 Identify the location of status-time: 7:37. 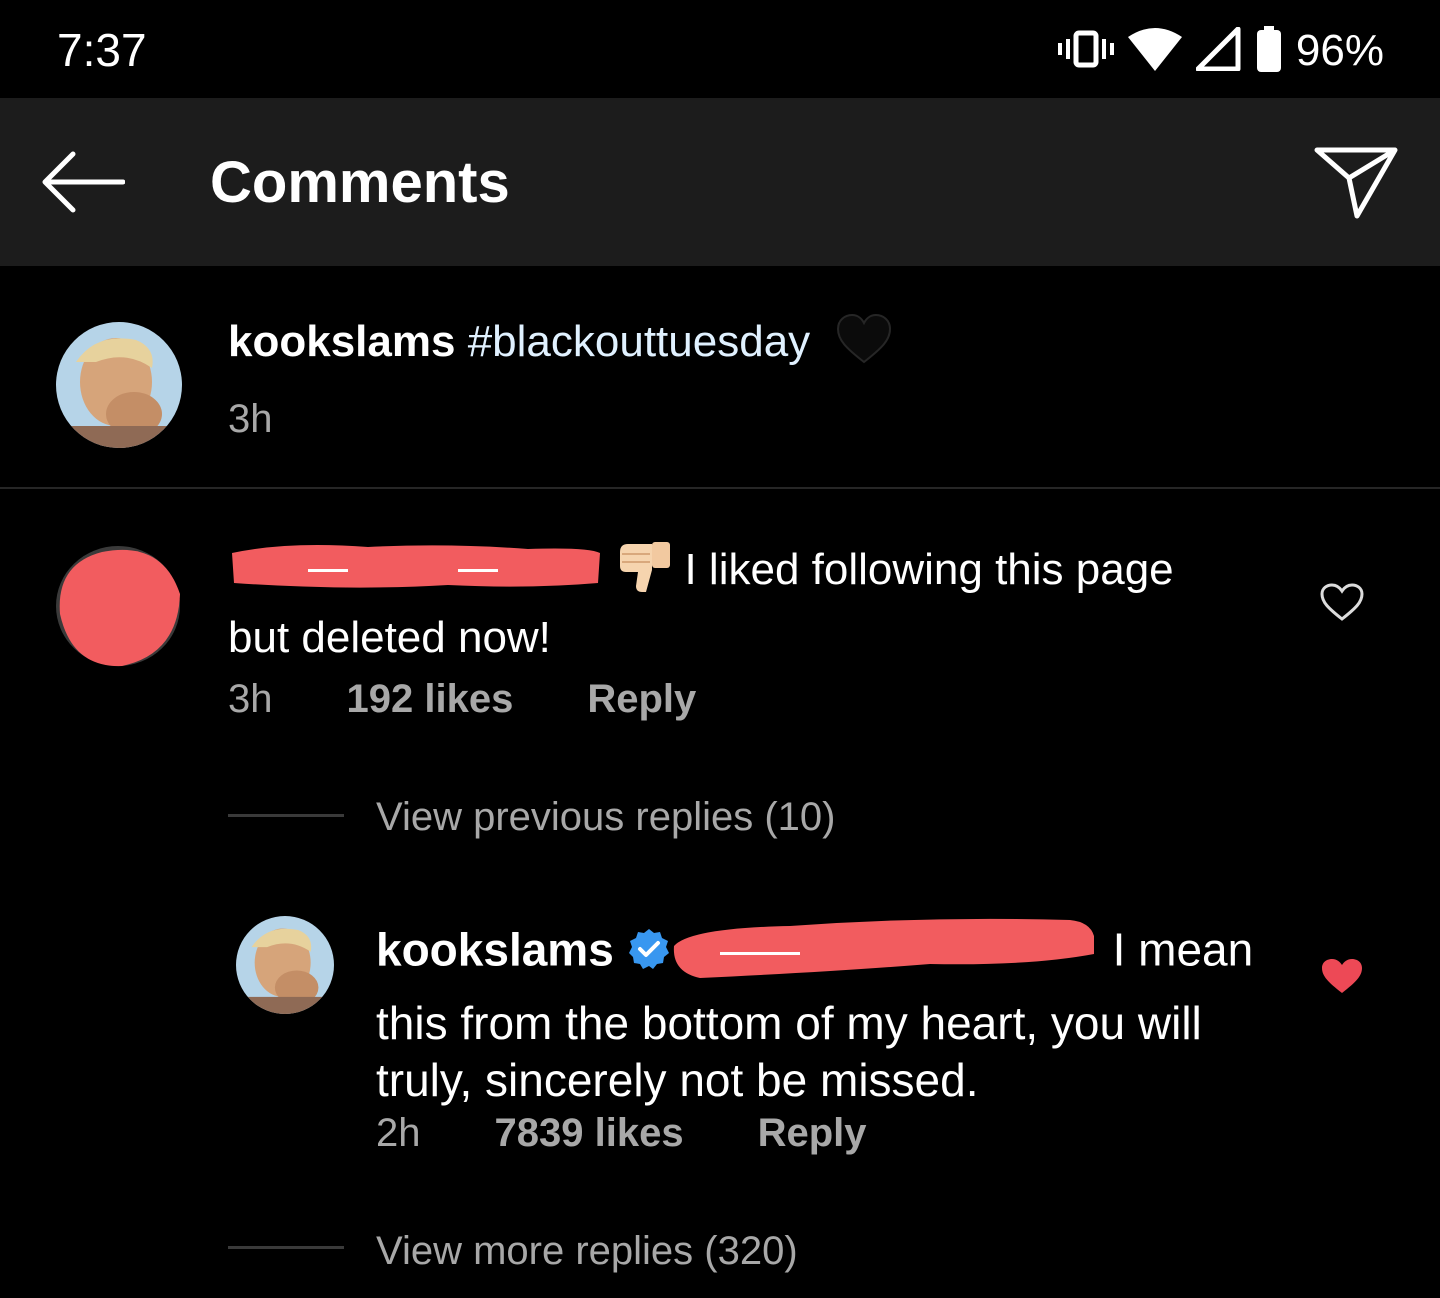
(102, 50).